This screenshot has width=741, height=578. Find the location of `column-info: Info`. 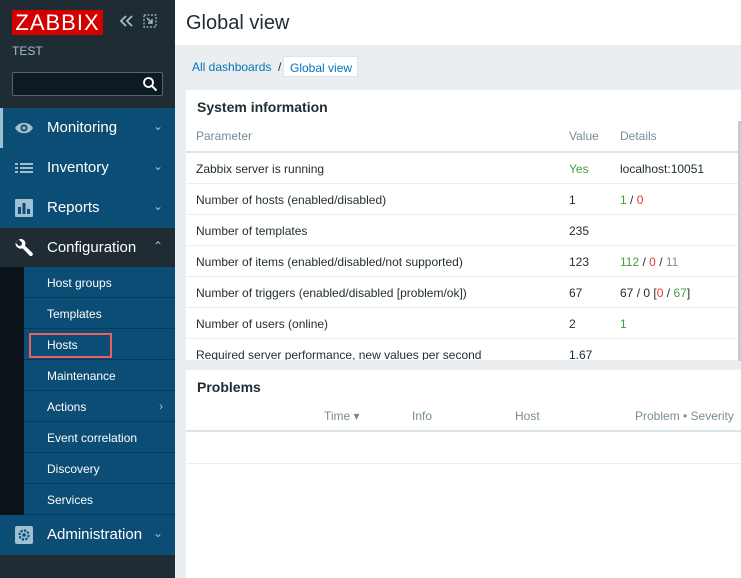

column-info: Info is located at coordinates (422, 416).